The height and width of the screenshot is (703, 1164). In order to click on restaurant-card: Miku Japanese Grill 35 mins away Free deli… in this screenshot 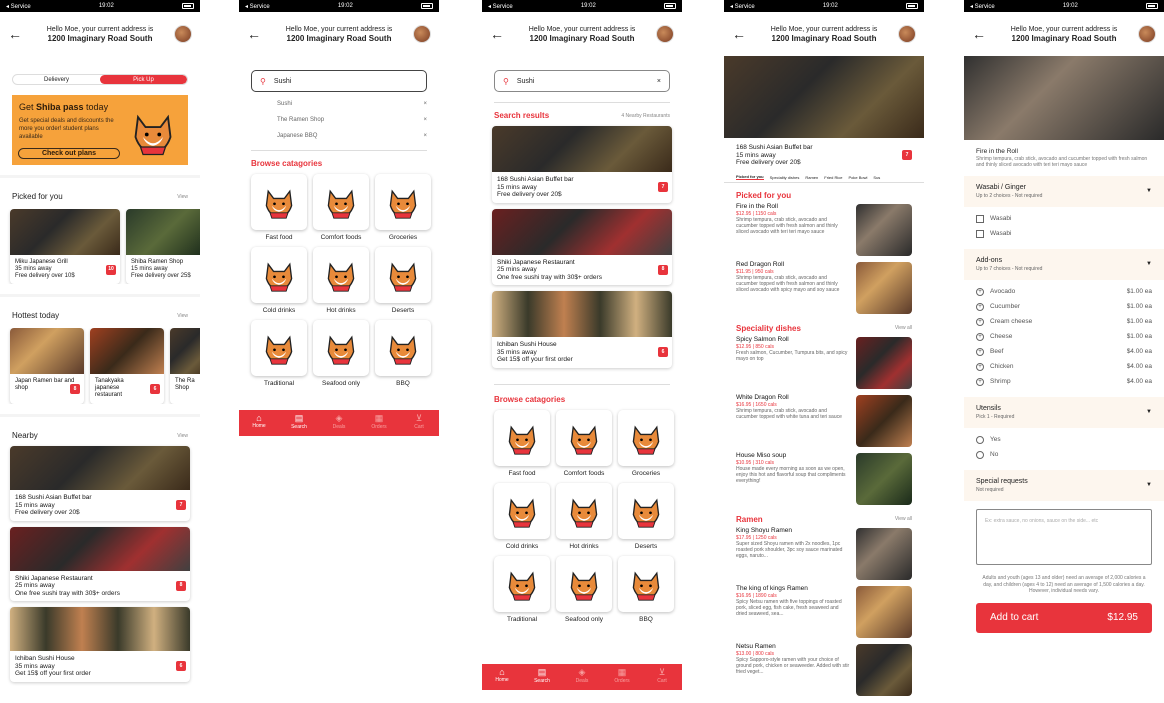, I will do `click(65, 246)`.